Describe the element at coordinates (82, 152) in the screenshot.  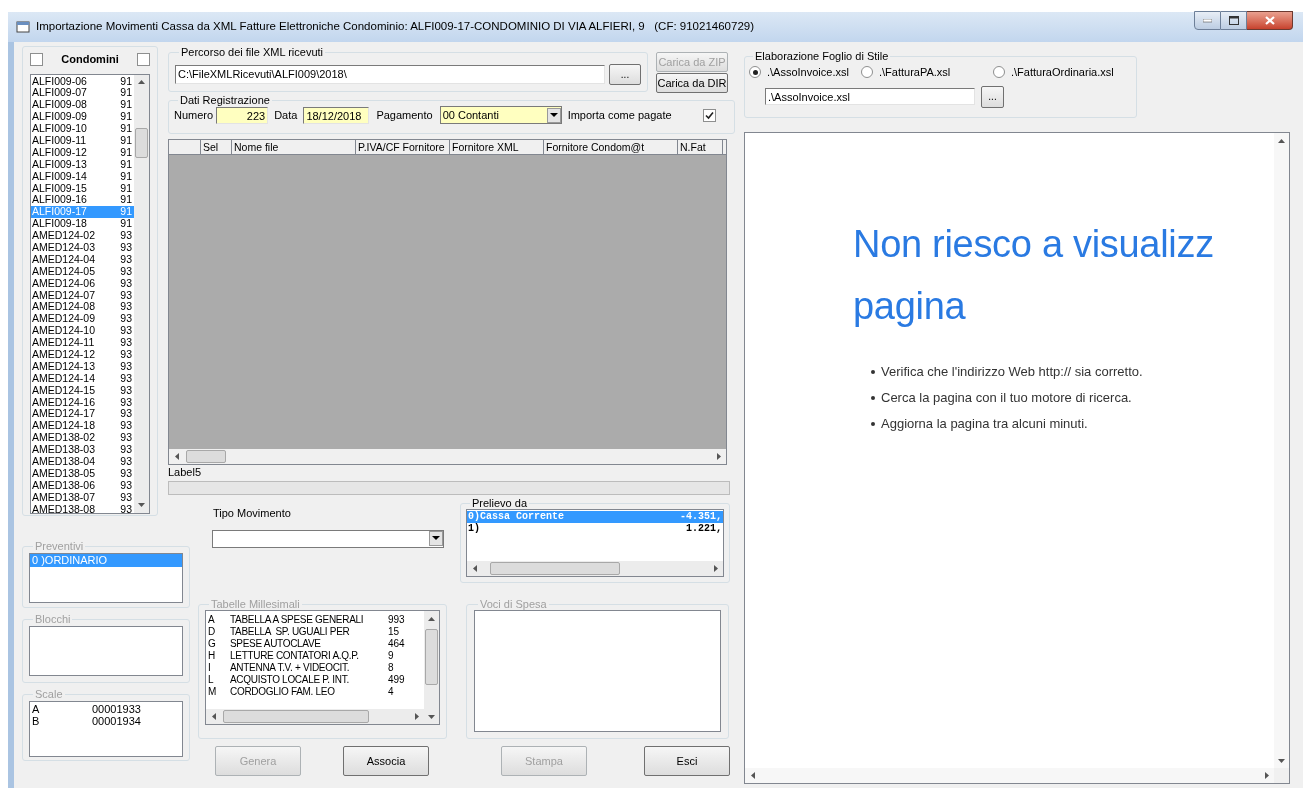
I see `list-item: ALFI009-12 91` at that location.